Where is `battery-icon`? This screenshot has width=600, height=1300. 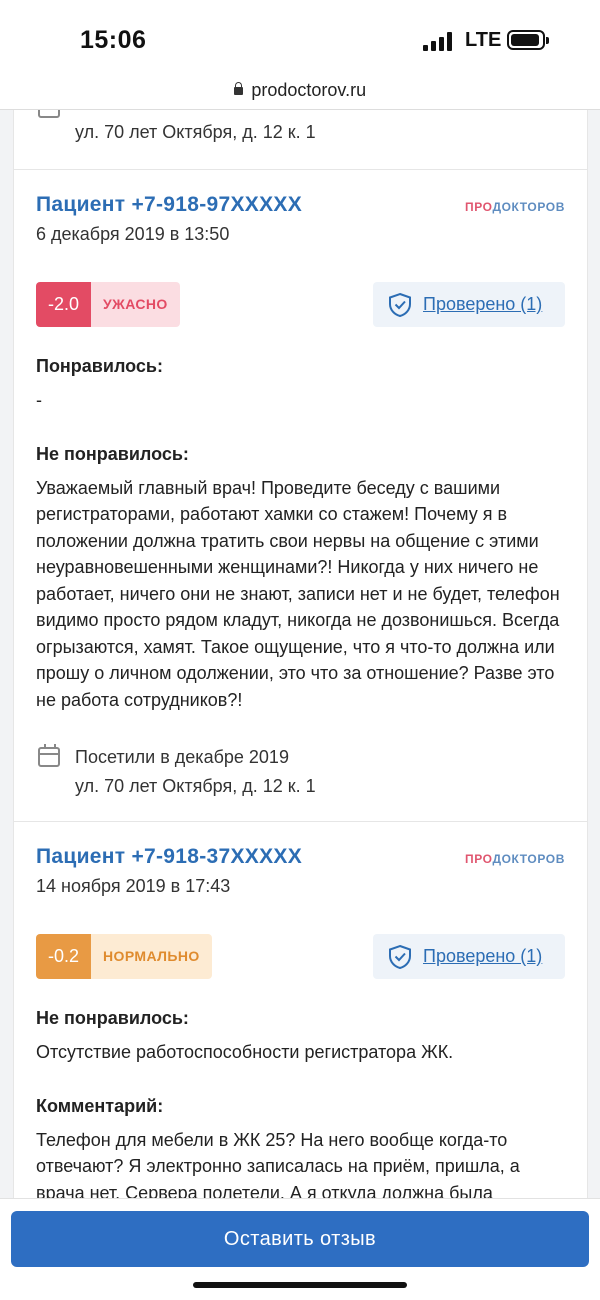
battery-icon is located at coordinates (528, 40).